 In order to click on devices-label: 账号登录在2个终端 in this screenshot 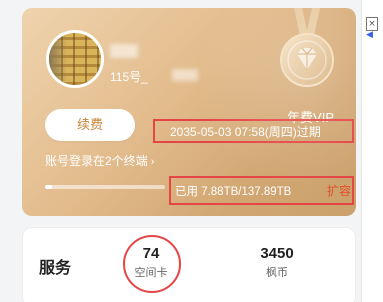, I will do `click(96, 161)`.